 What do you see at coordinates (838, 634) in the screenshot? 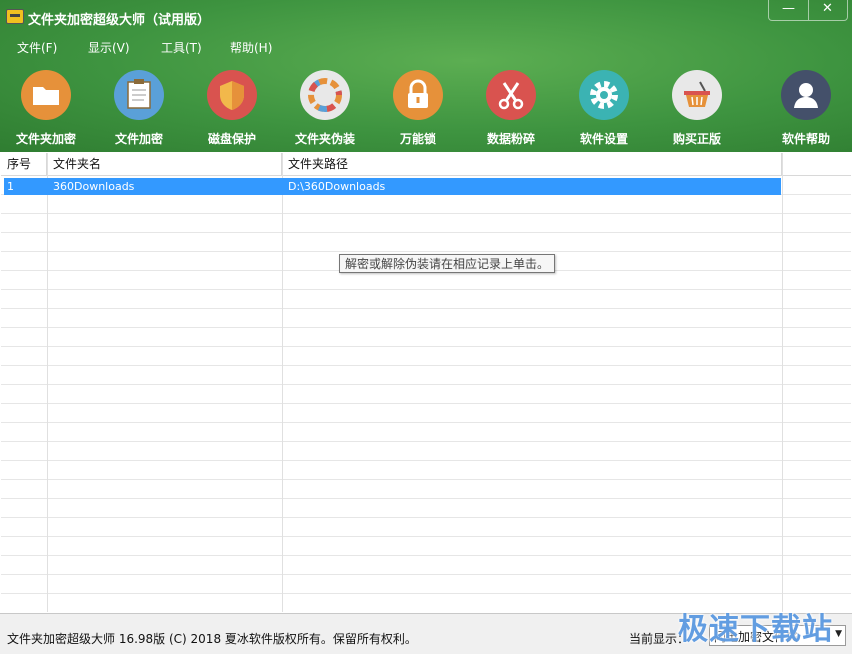
I see `chevron-down-icon: ▼` at bounding box center [838, 634].